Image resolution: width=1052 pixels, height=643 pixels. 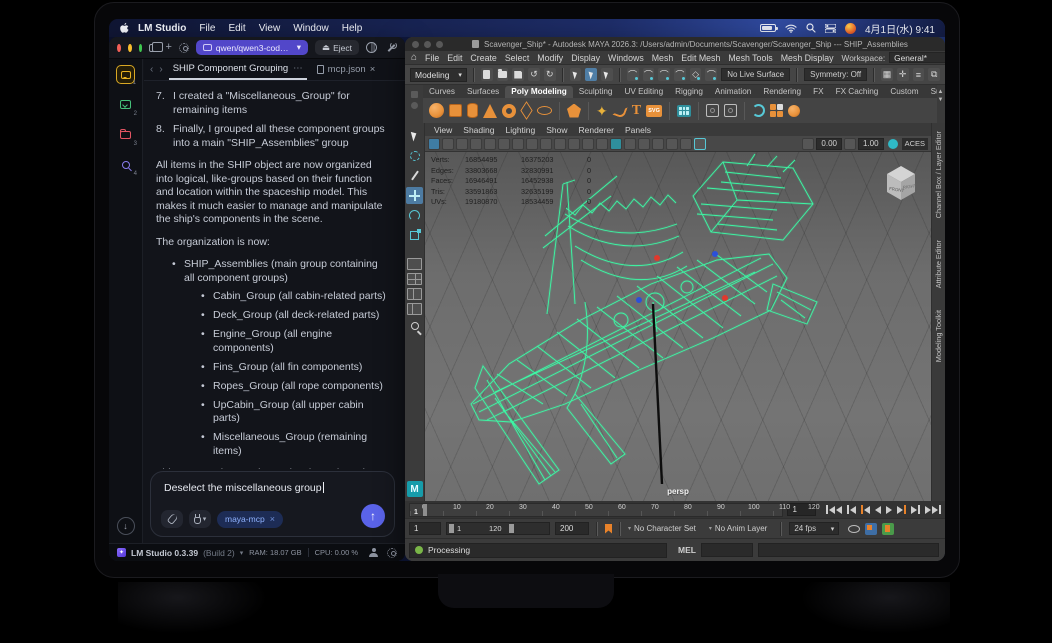 I want to click on eject-model-button: ⏏ Eject, so click(x=337, y=47).